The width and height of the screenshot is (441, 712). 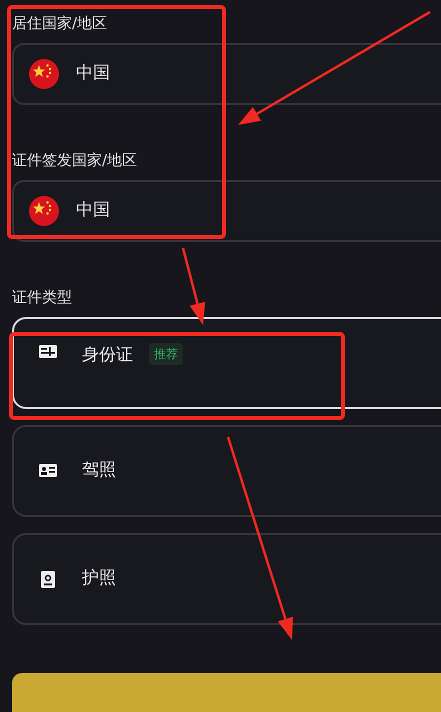 What do you see at coordinates (226, 579) in the screenshot?
I see `document-option: 护照` at bounding box center [226, 579].